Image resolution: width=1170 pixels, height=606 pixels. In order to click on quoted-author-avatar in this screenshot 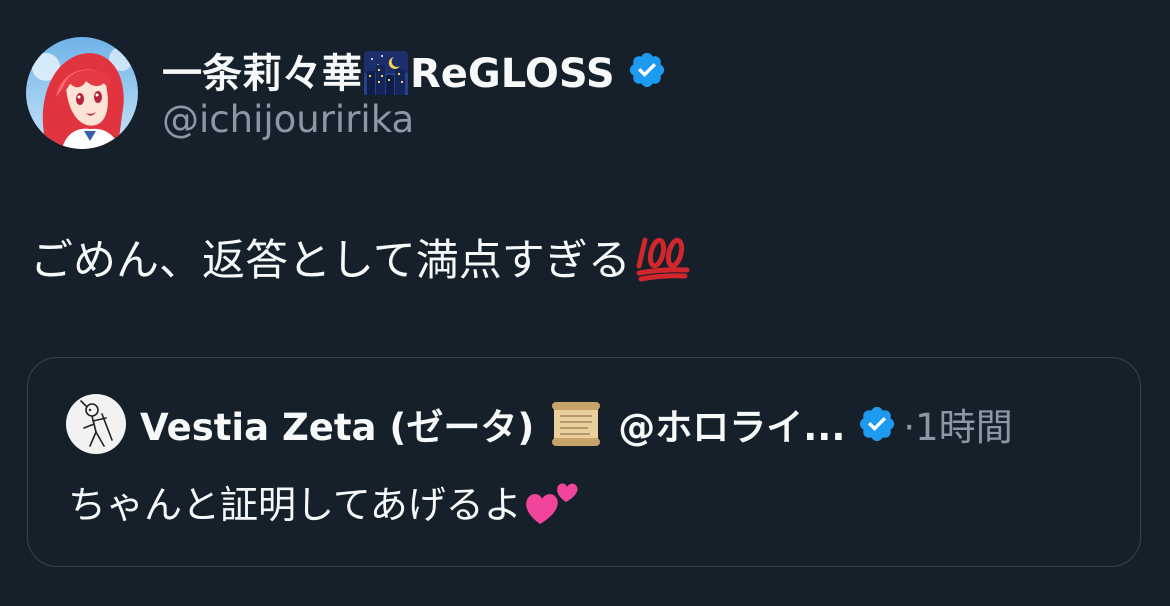, I will do `click(96, 424)`.